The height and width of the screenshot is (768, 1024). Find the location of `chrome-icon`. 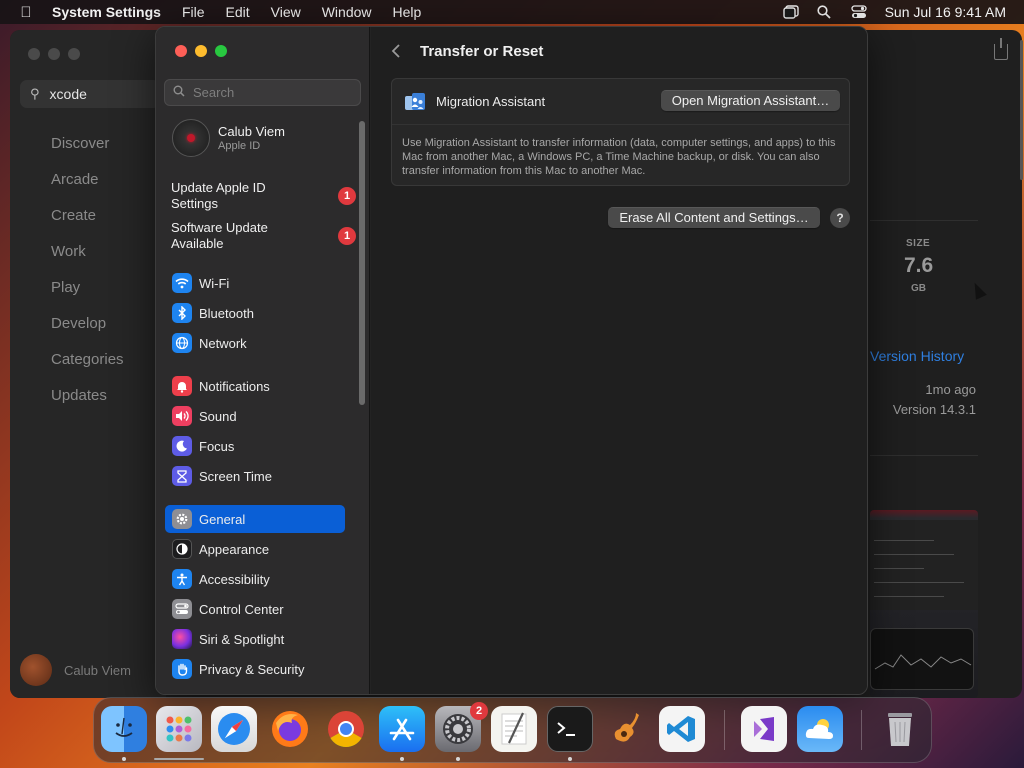

chrome-icon is located at coordinates (346, 729).